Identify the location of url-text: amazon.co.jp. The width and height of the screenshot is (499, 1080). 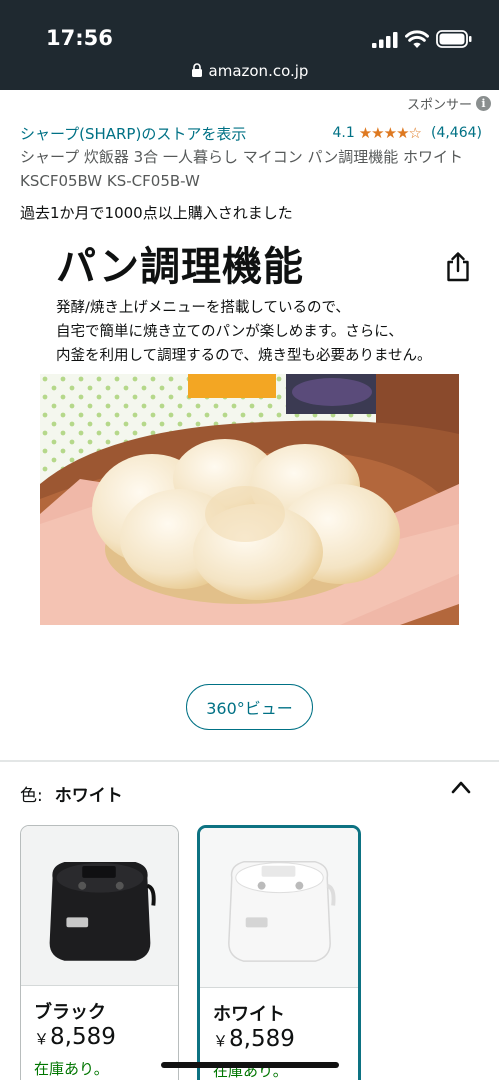
(258, 71).